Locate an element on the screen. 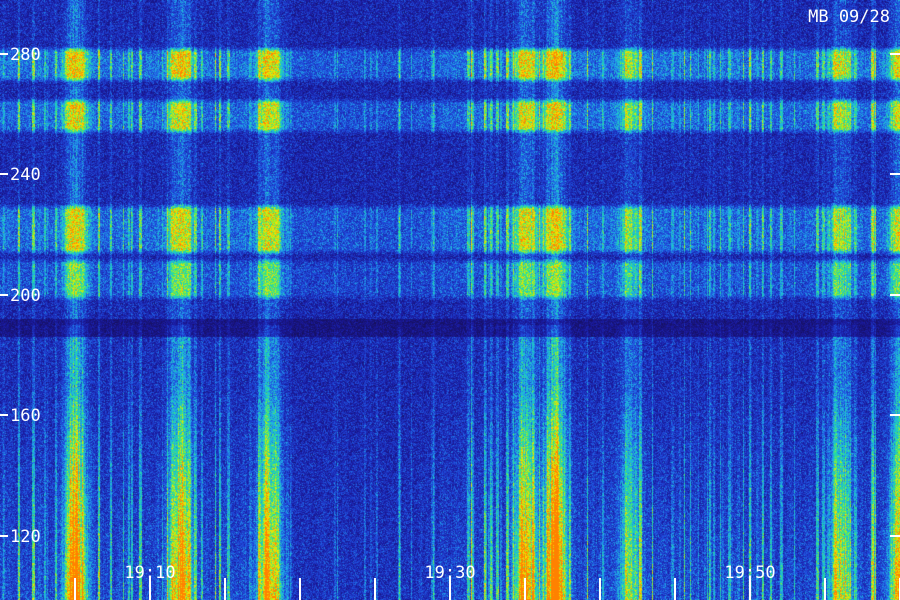  chart-title: MB 09/28 is located at coordinates (849, 17).